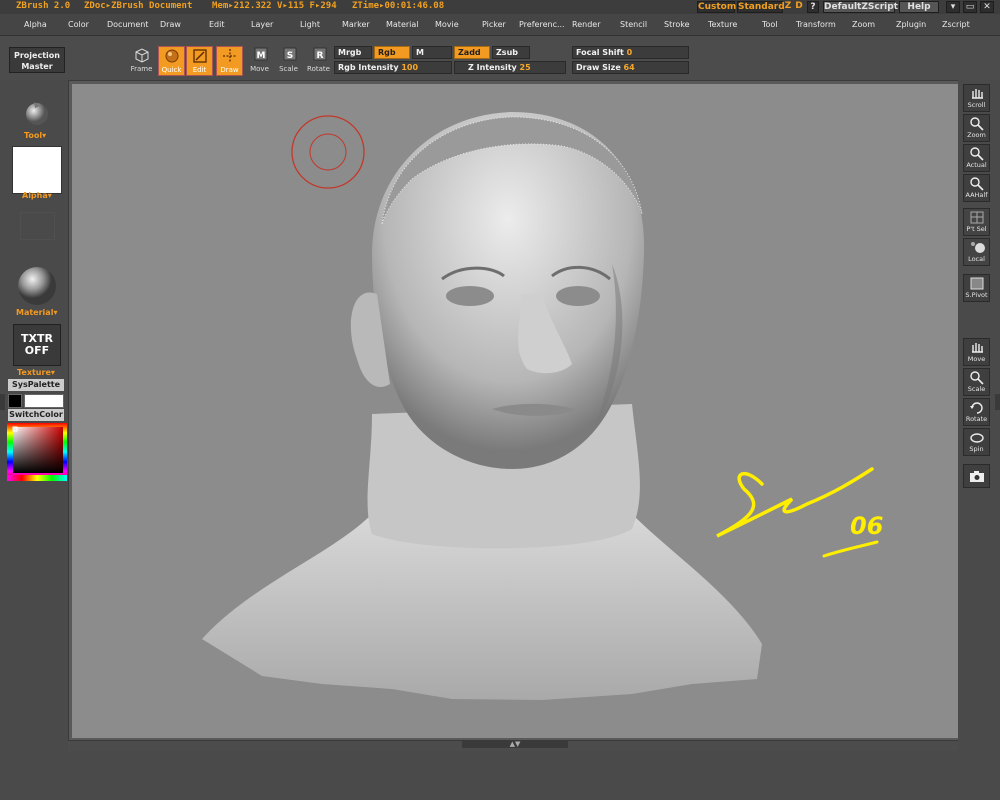 This screenshot has width=1000, height=800. Describe the element at coordinates (199, 70) in the screenshot. I see `edit-label: Edit` at that location.